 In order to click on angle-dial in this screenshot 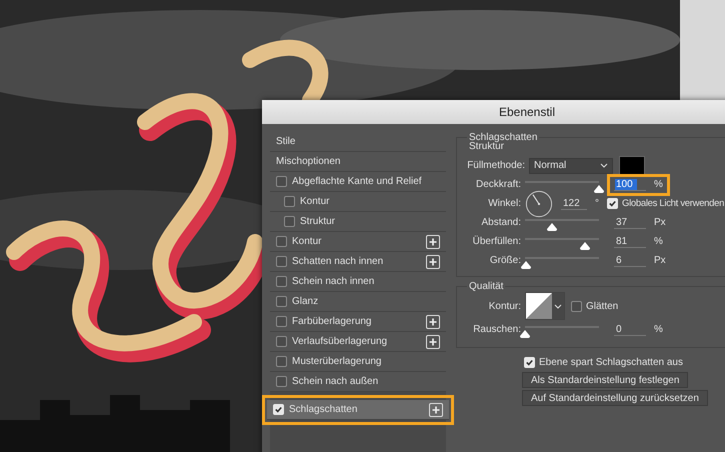, I will do `click(539, 204)`.